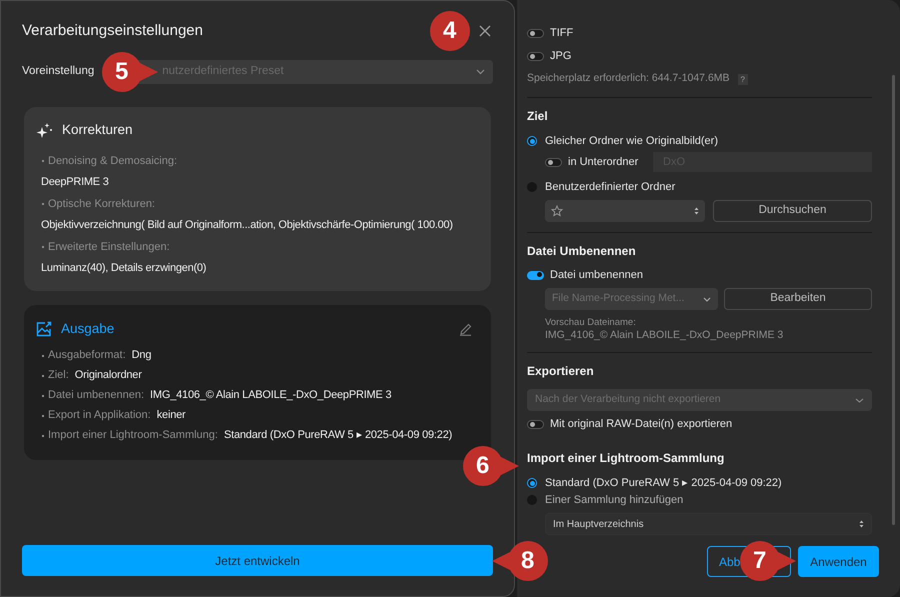 The width and height of the screenshot is (900, 597). What do you see at coordinates (631, 141) in the screenshot?
I see `radio-label: Gleicher Ordner wie Originalbild(er)` at bounding box center [631, 141].